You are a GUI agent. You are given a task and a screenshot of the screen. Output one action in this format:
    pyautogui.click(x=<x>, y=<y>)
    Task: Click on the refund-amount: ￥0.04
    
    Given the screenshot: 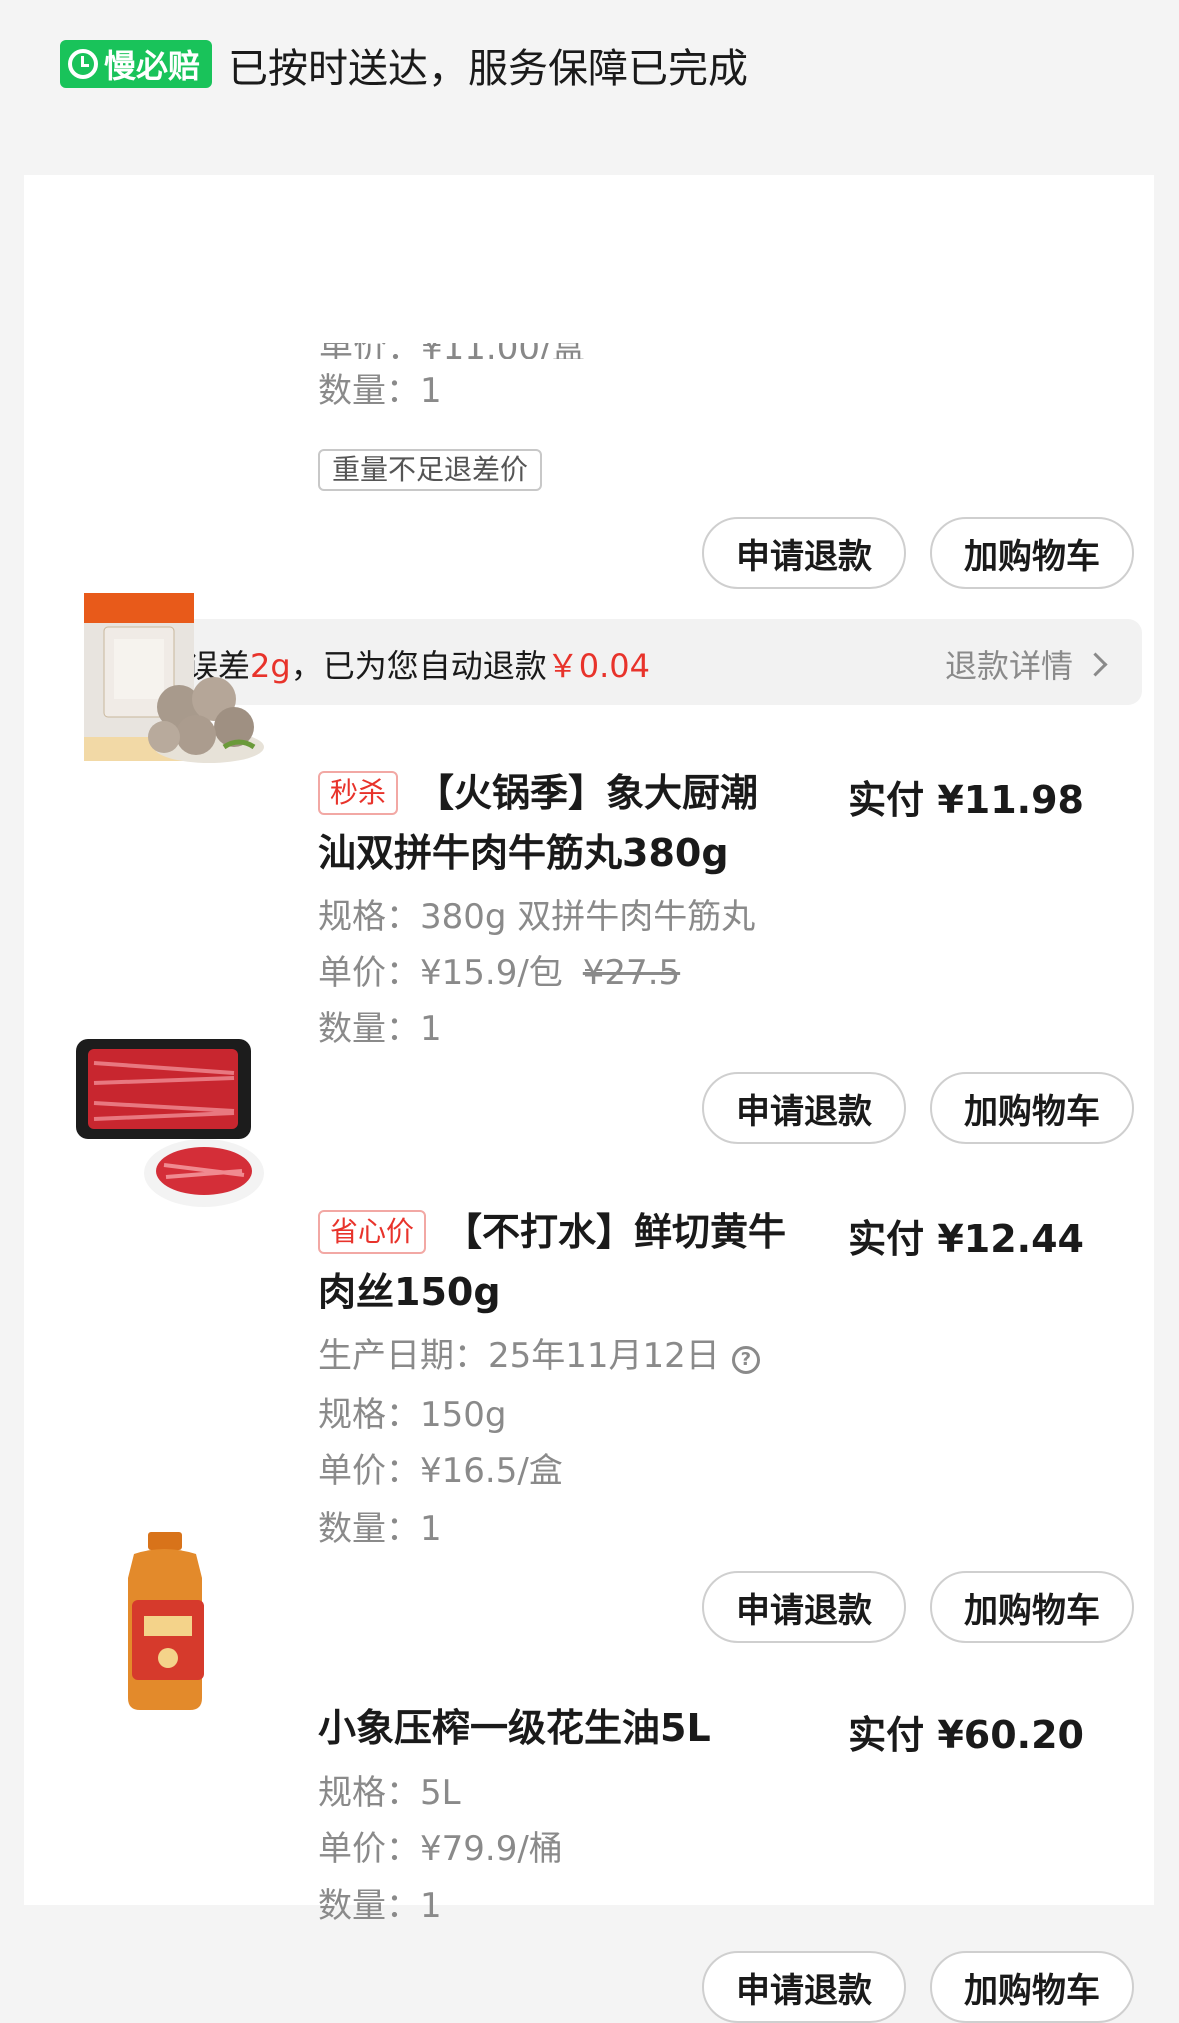 What is the action you would take?
    pyautogui.click(x=598, y=666)
    